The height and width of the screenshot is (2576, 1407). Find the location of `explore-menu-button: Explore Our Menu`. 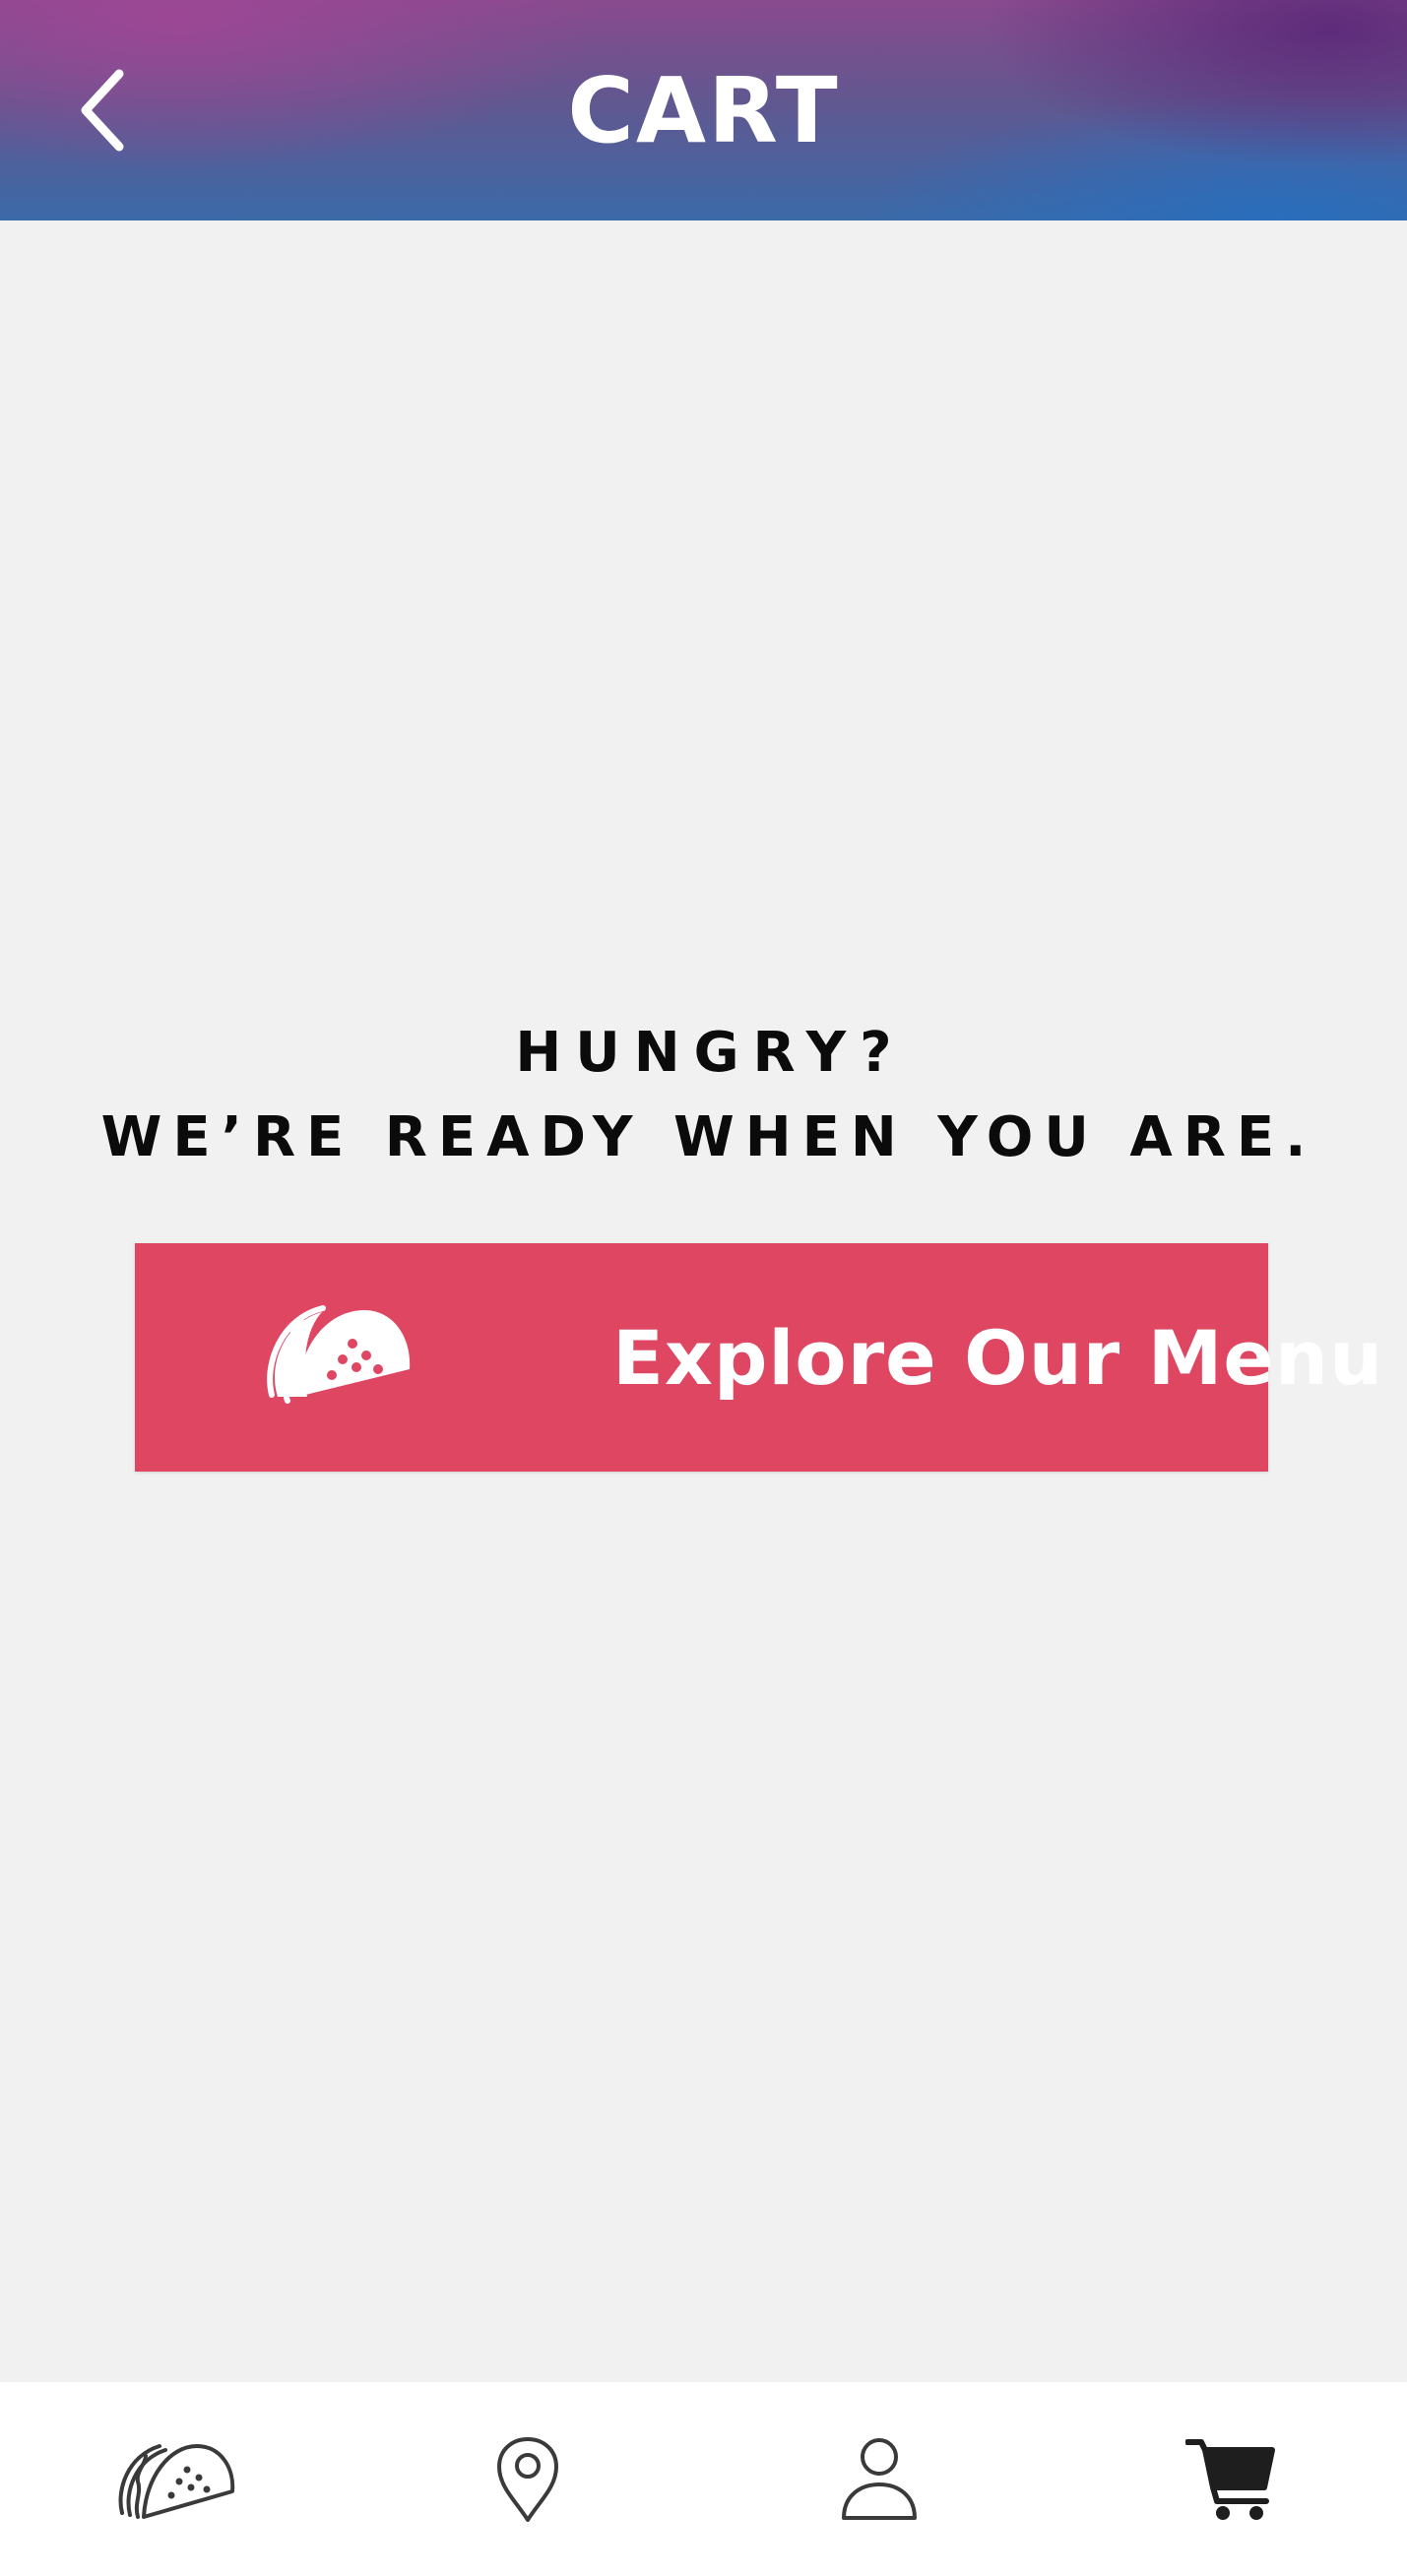

explore-menu-button: Explore Our Menu is located at coordinates (759, 1357).